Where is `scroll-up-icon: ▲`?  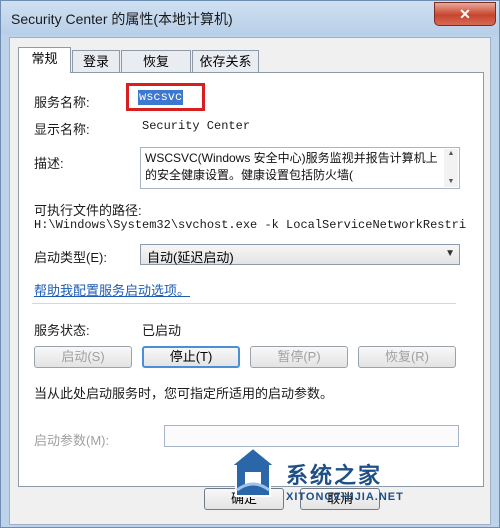
scroll-up-icon: ▲ is located at coordinates (451, 154).